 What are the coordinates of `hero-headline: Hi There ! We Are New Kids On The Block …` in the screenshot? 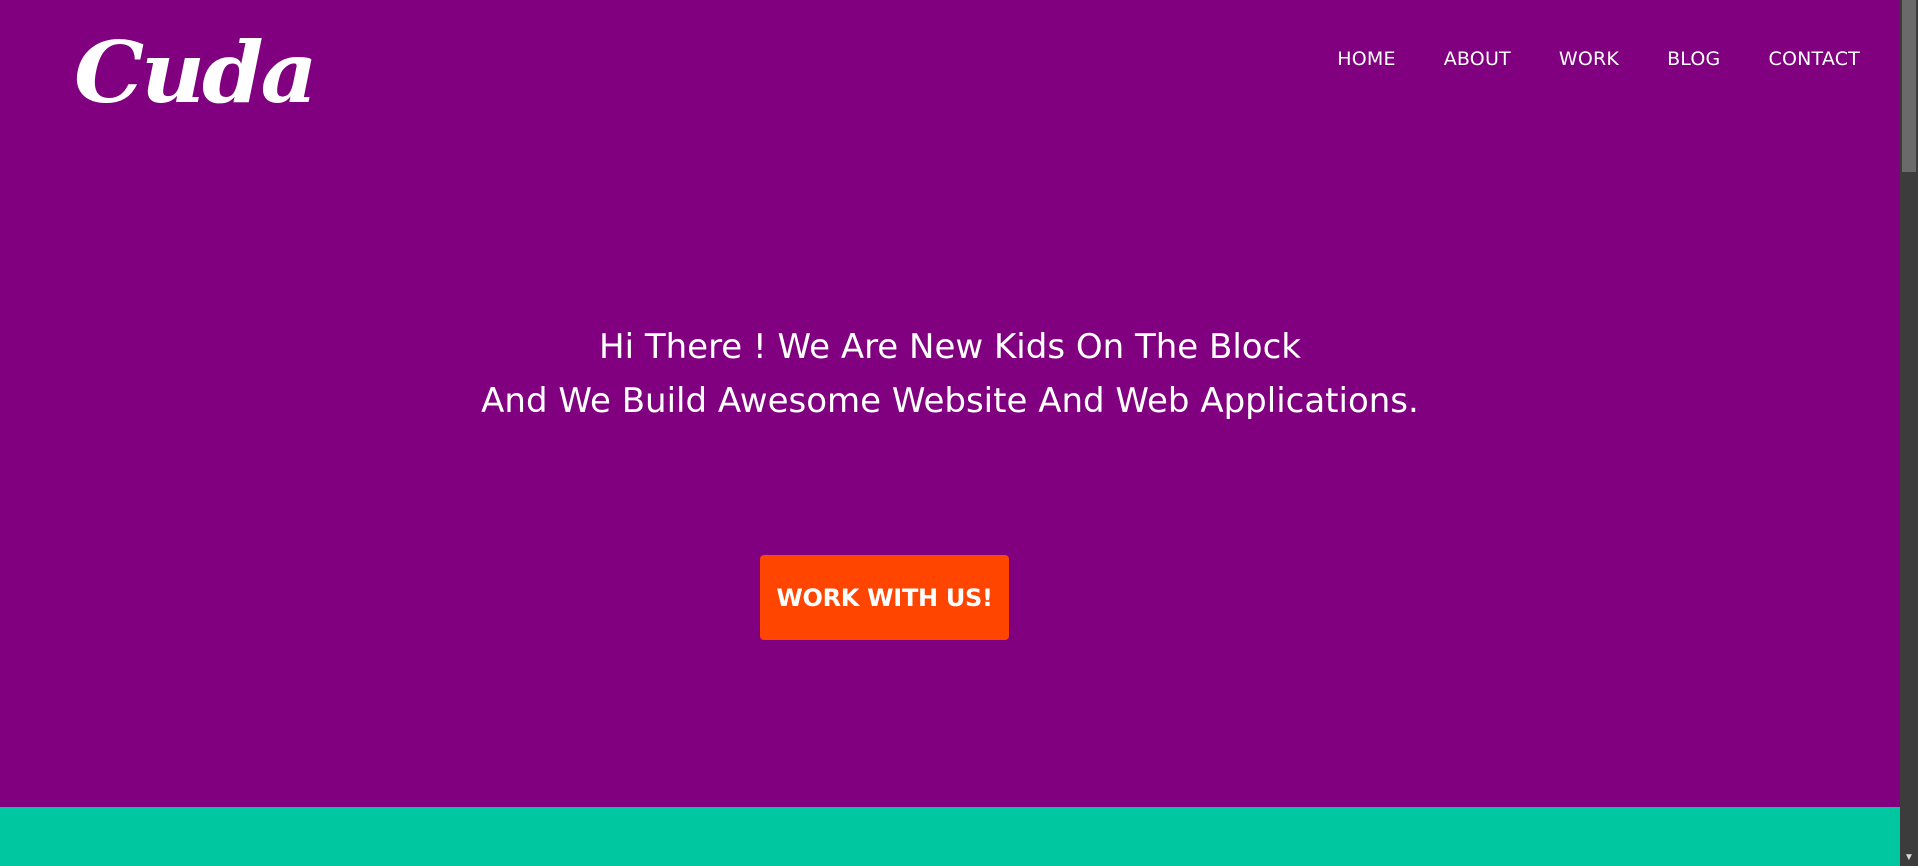 It's located at (950, 374).